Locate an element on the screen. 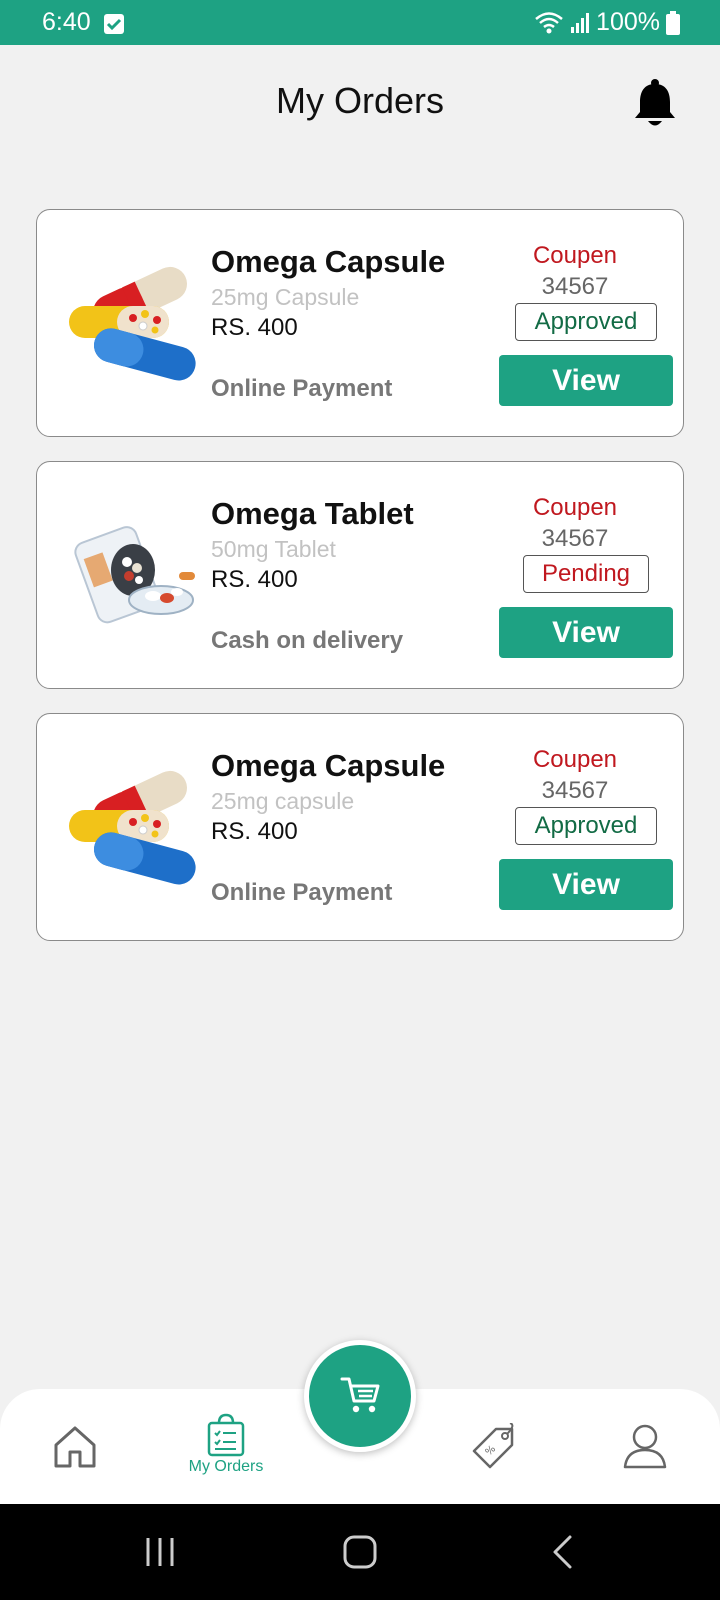 The width and height of the screenshot is (720, 1600). back-icon is located at coordinates (562, 1552).